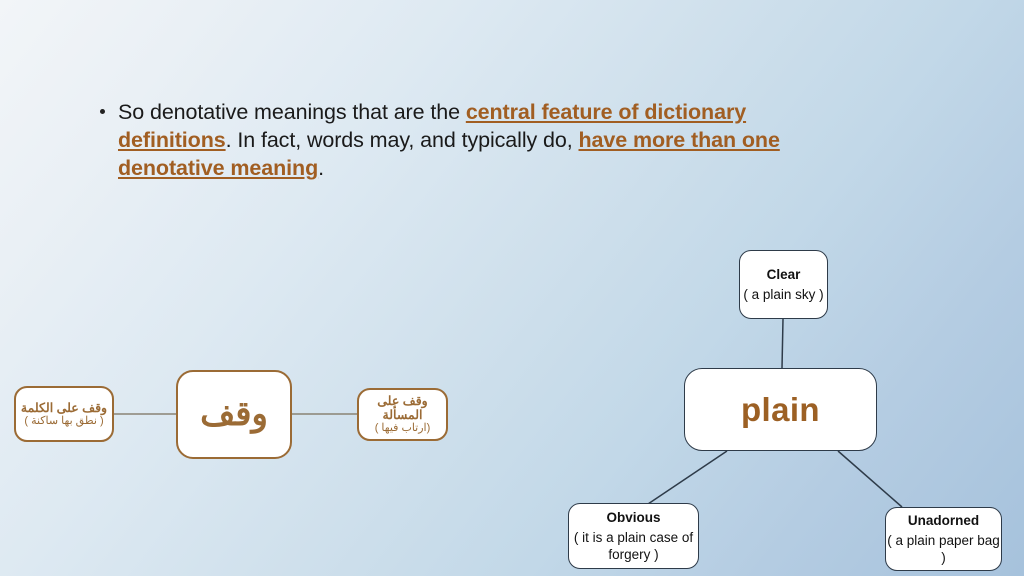 The height and width of the screenshot is (576, 1024). I want to click on bullet-segment-plain-1: So denotative meanings that are the, so click(292, 112).